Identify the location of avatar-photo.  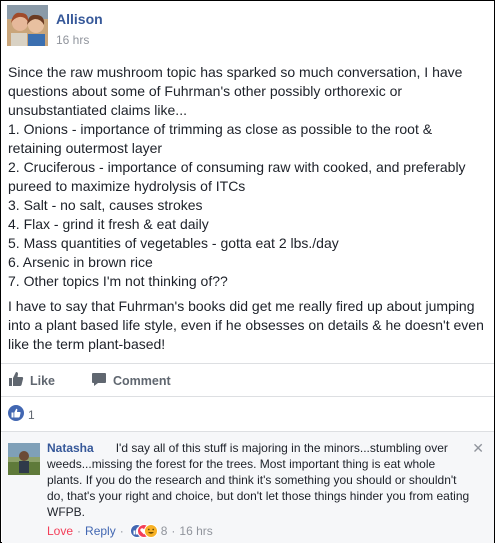
(27, 25).